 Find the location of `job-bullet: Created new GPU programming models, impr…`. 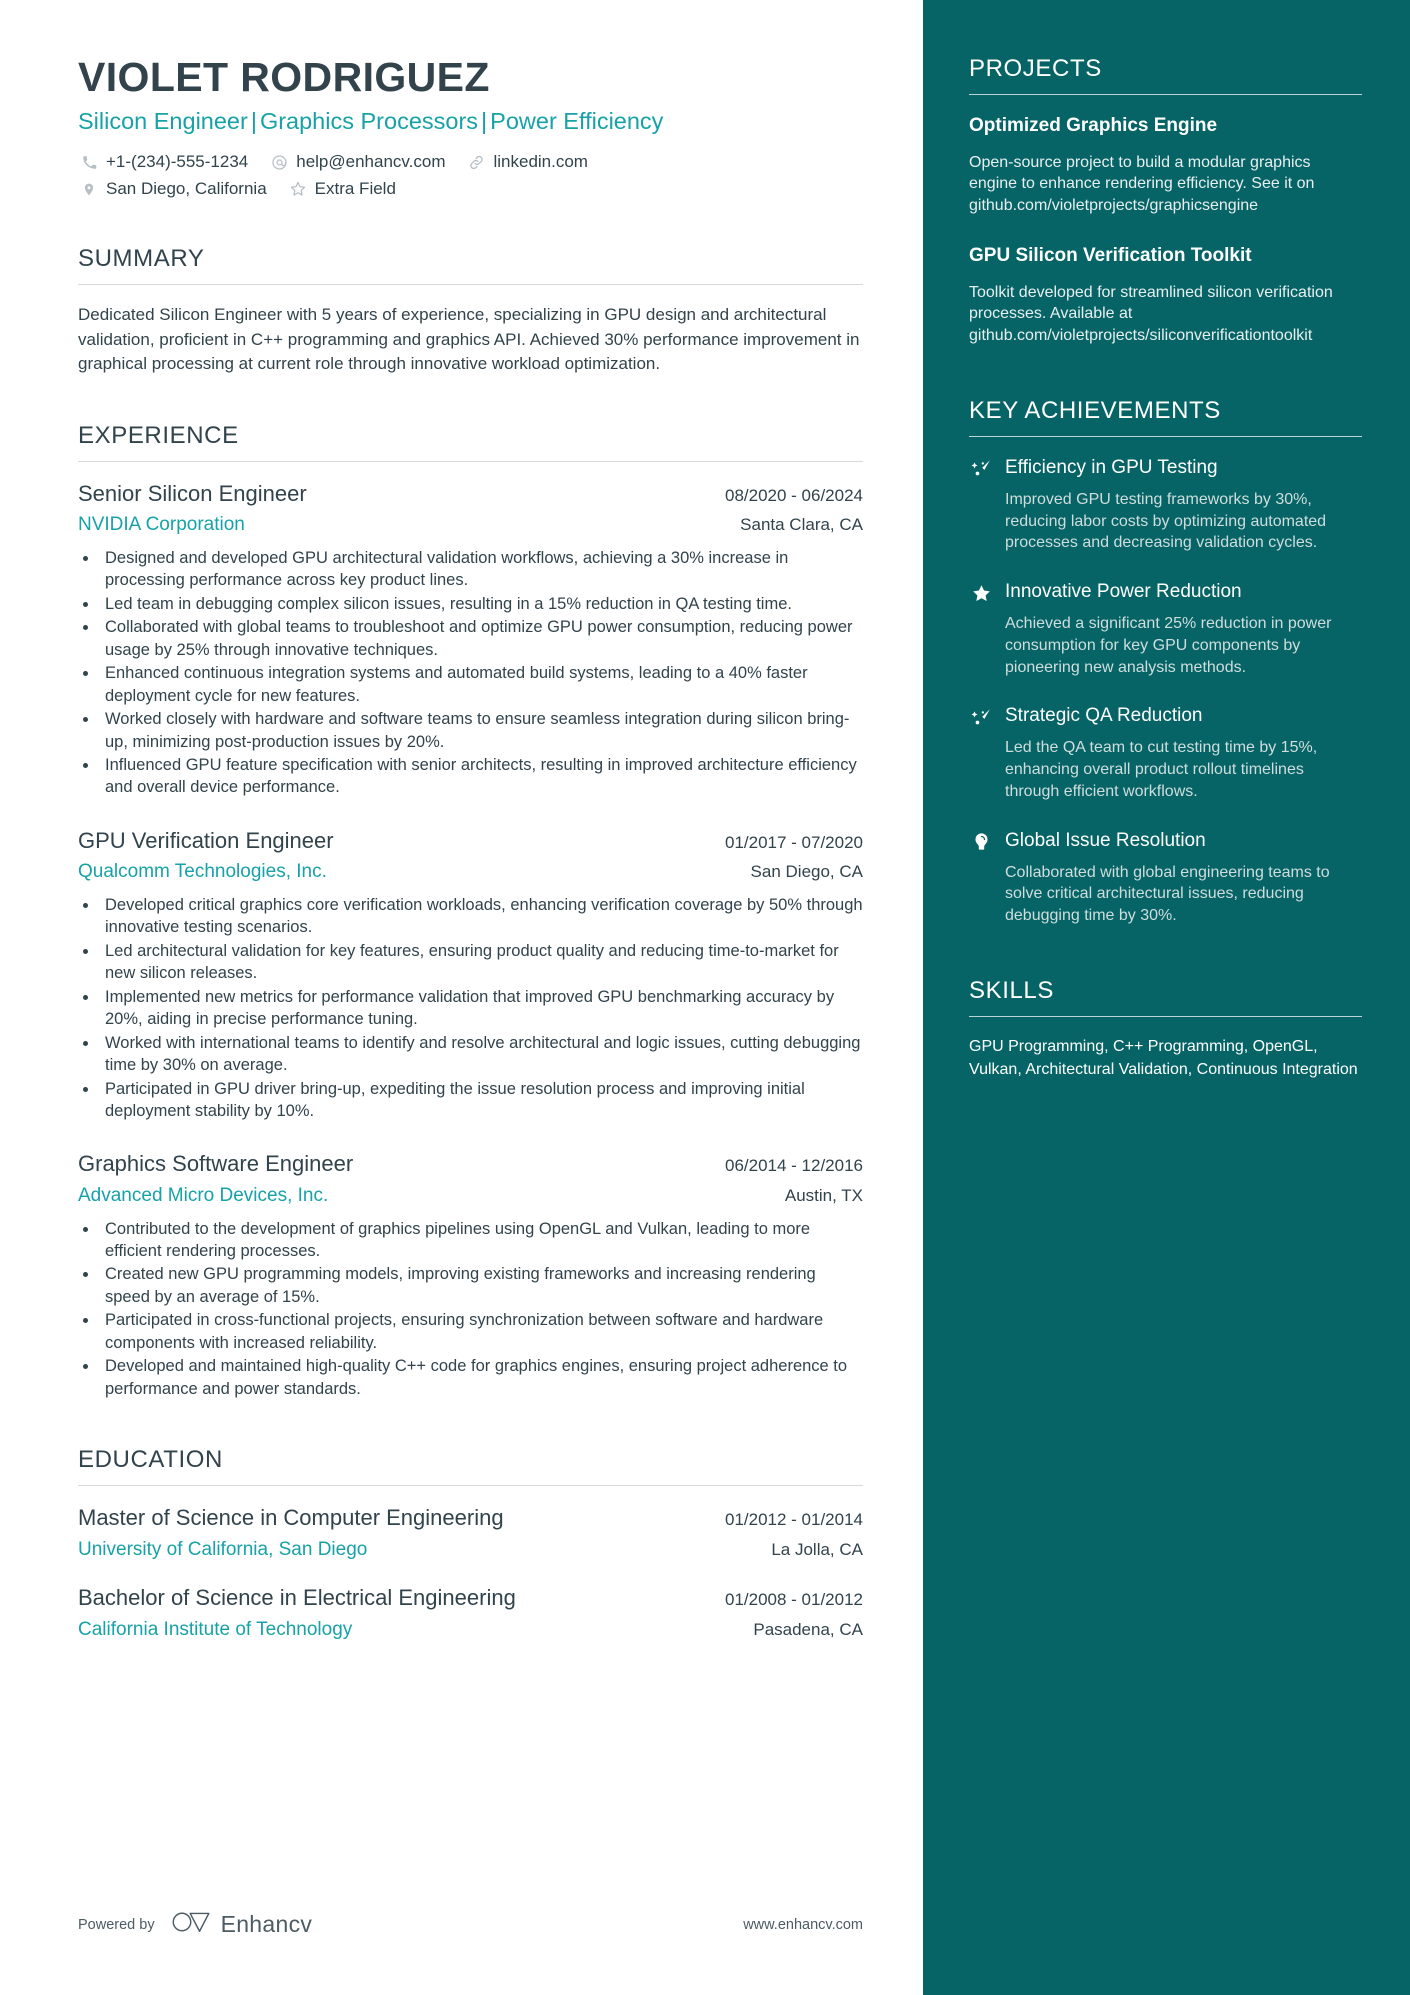

job-bullet: Created new GPU programming models, impr… is located at coordinates (481, 1285).